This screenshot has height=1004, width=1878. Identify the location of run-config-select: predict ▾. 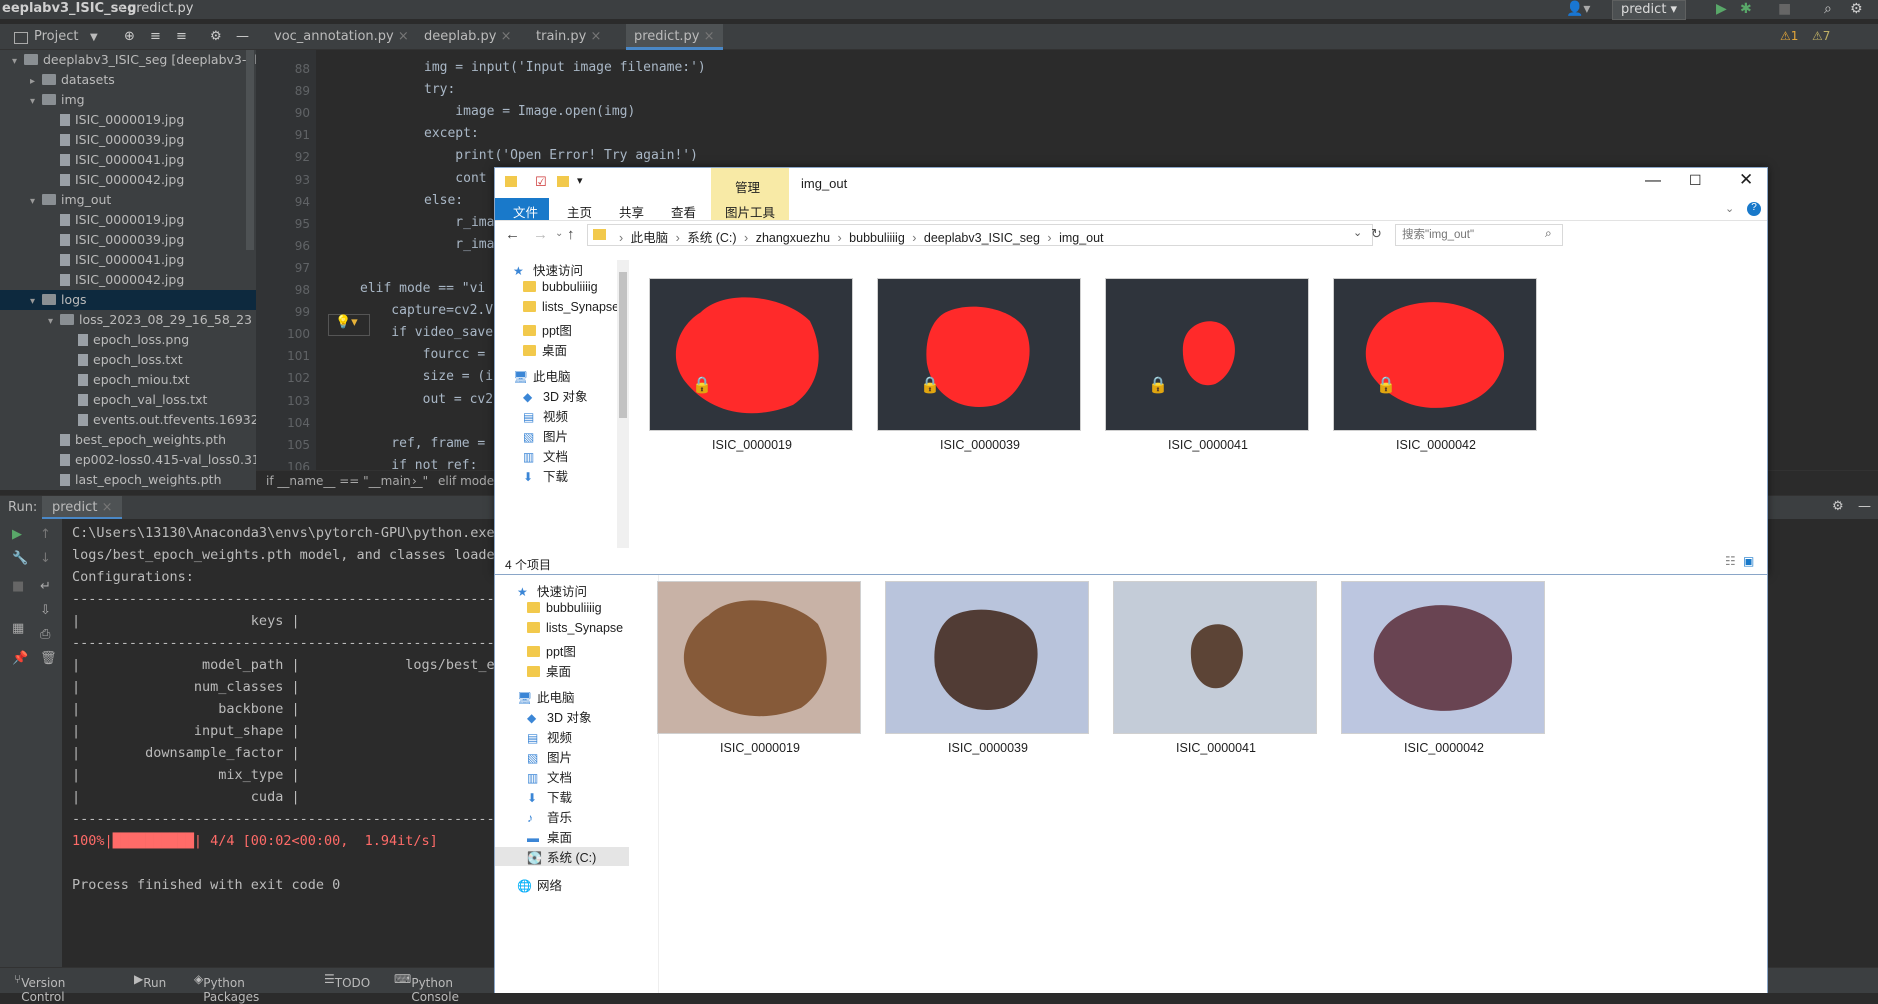
(1649, 10).